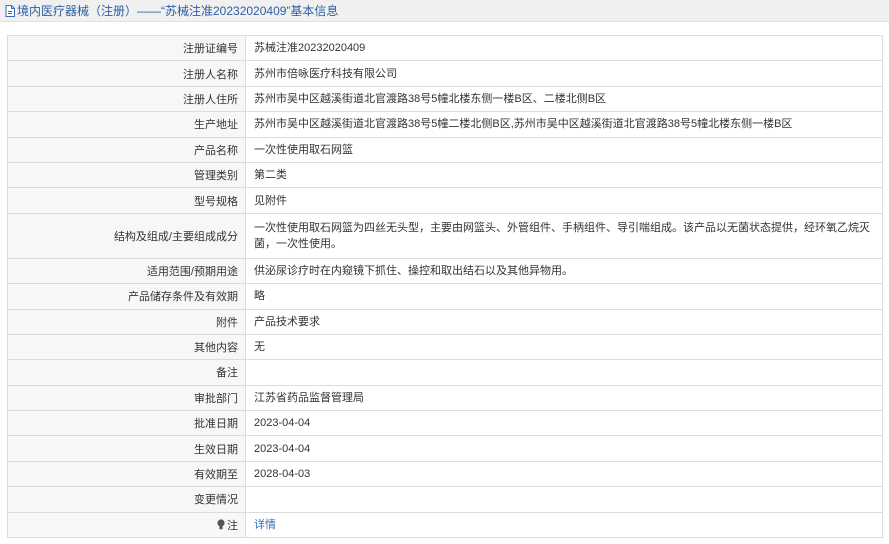 This screenshot has height=544, width=889. I want to click on row-remarks: 备注, so click(445, 373).